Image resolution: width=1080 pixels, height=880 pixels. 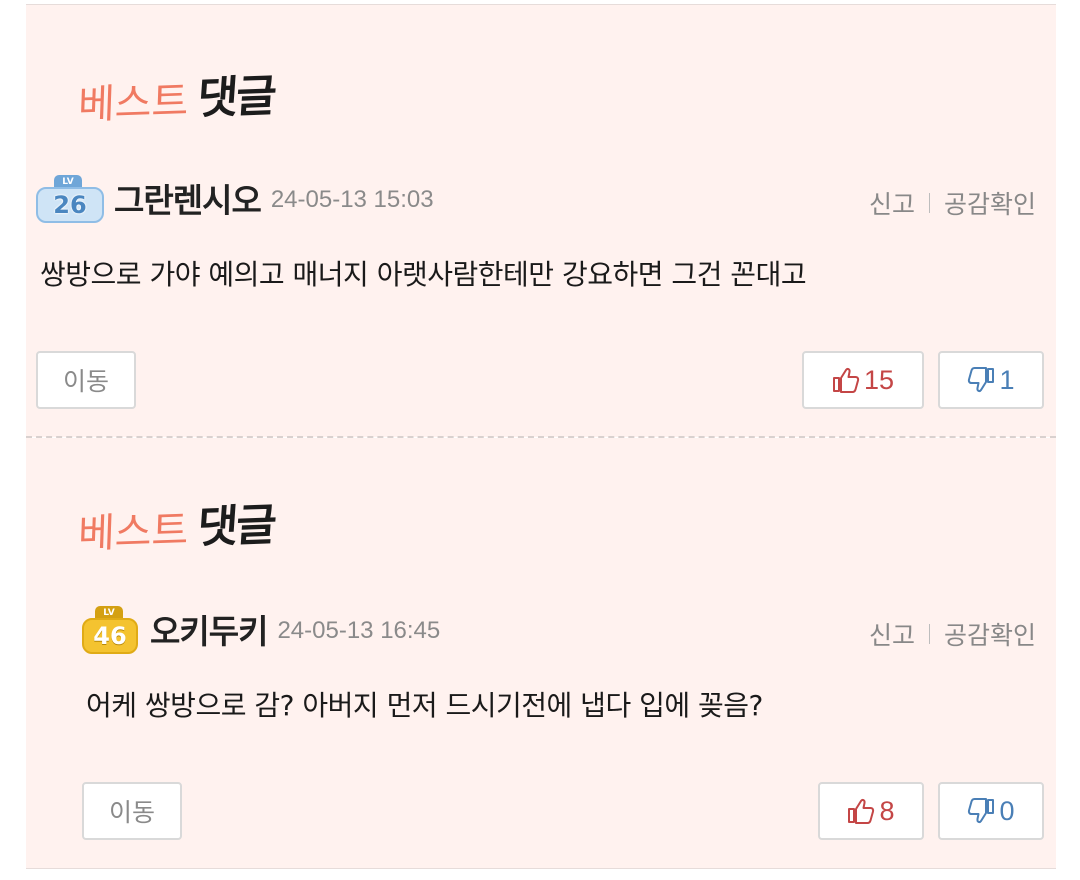 I want to click on comment-text: 쌍방으로 가야 예의고 매너지 아랫사람한테만 강요하면 그건 꼰대고, so click(x=423, y=274).